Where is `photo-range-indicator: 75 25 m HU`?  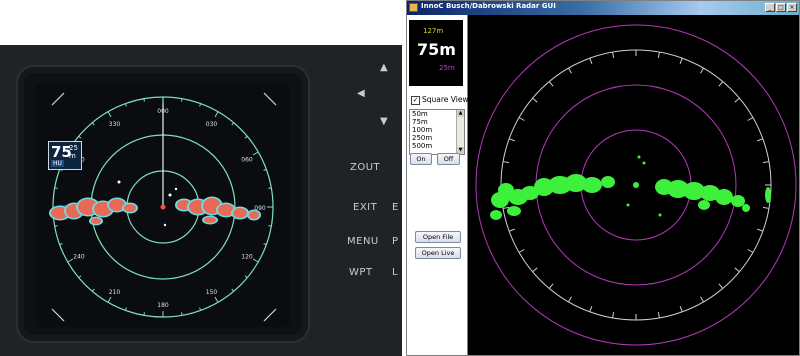
photo-range-indicator: 75 25 m HU is located at coordinates (65, 155).